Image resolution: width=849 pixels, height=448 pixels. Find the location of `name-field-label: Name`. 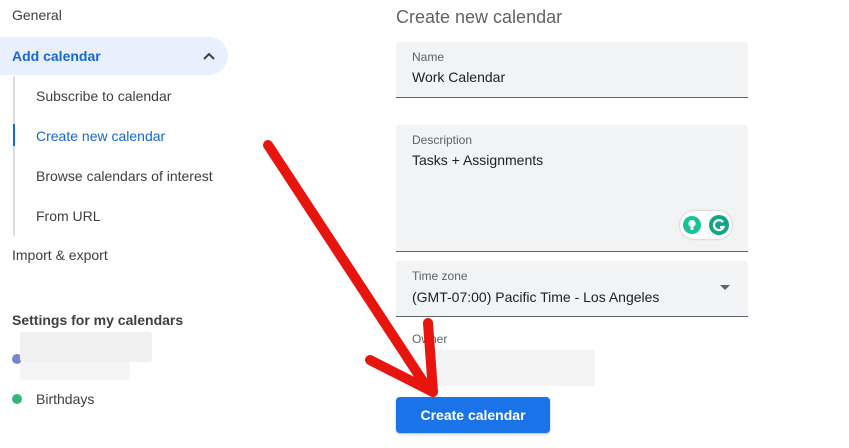

name-field-label: Name is located at coordinates (428, 57).